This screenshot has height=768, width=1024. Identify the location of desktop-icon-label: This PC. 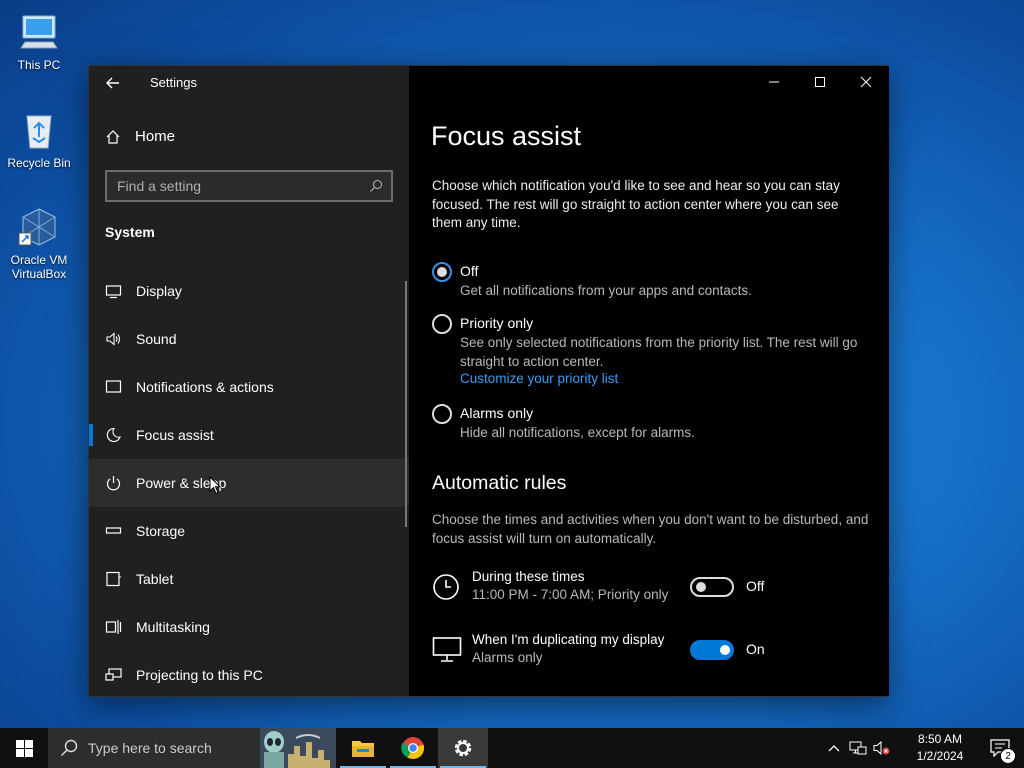
(39, 65).